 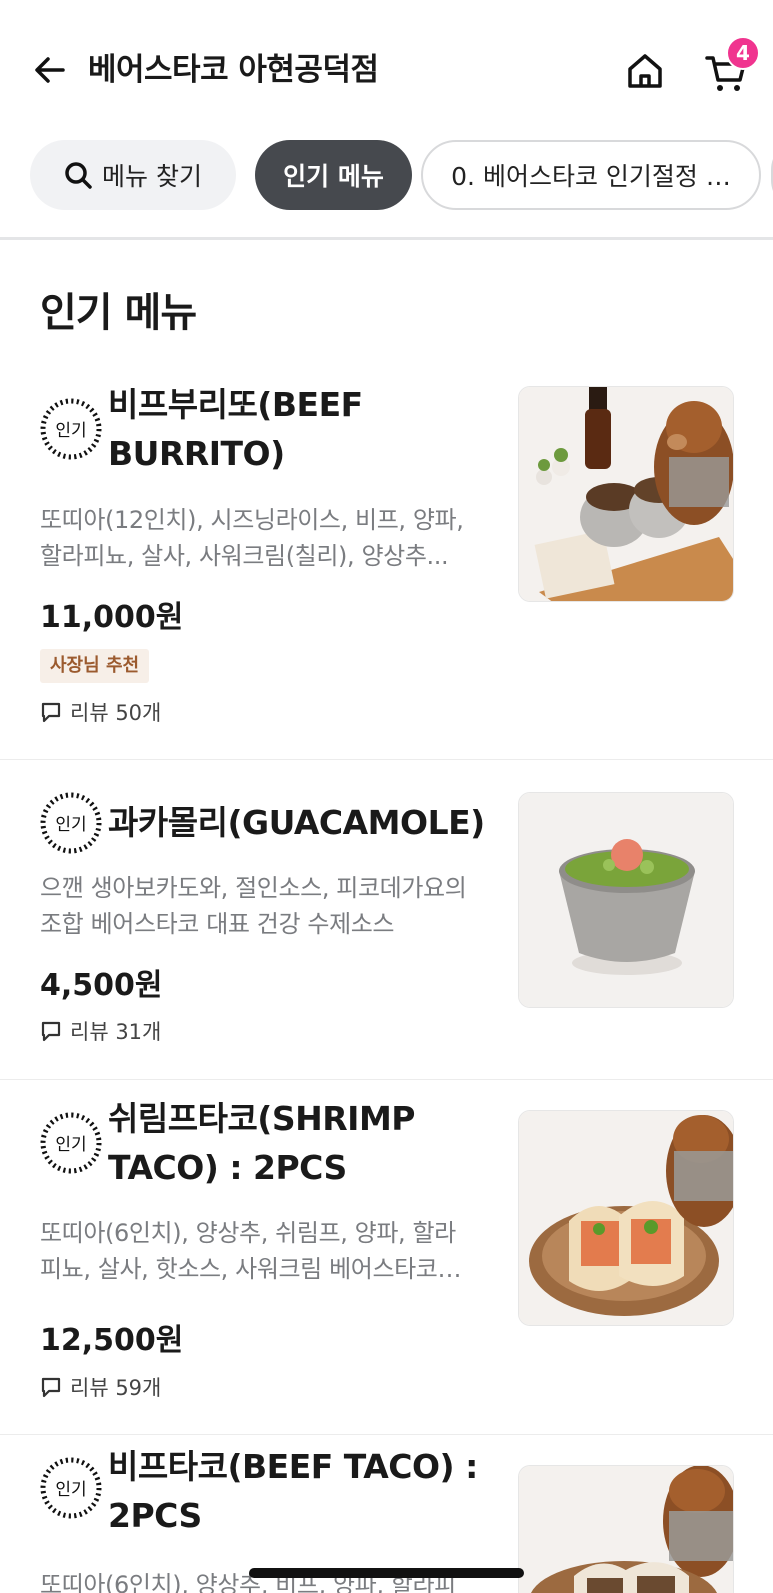 I want to click on cart-count-badge: 4, so click(x=743, y=53).